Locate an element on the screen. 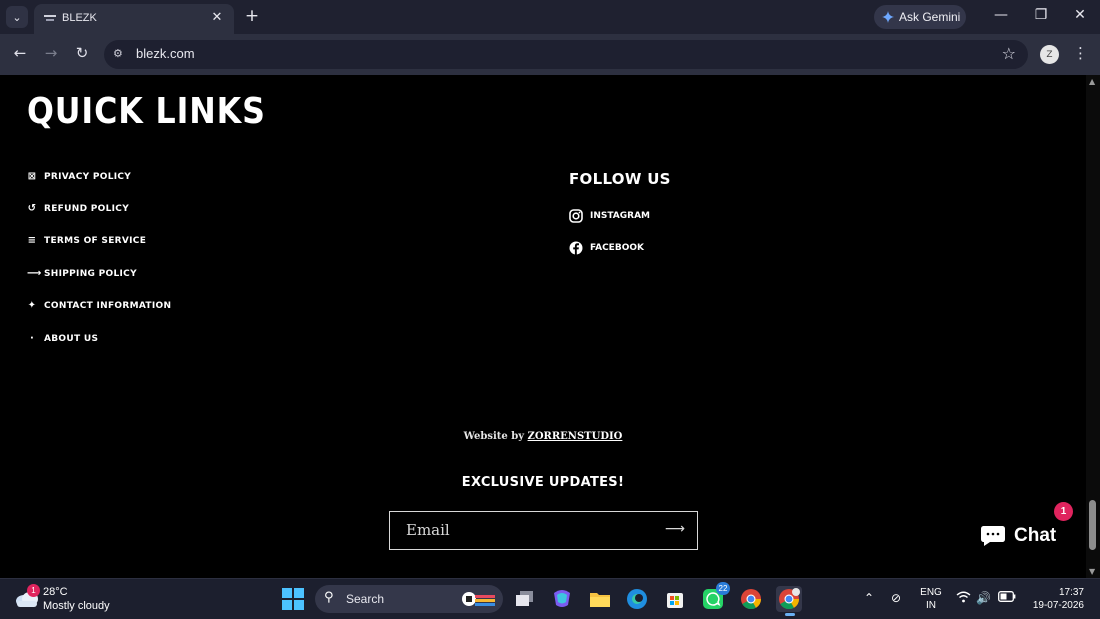  weather-temperature: 28°C is located at coordinates (55, 592).